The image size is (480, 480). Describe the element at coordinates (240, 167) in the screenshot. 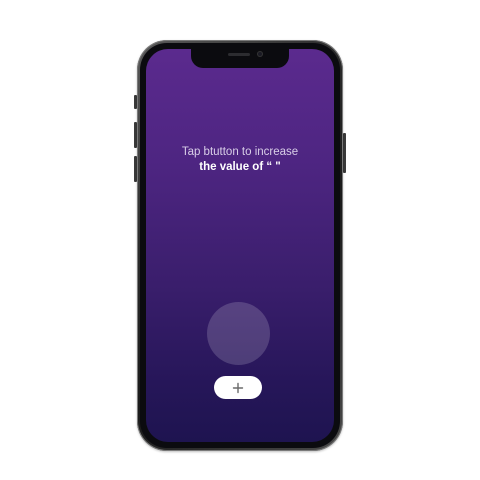

I see `instruction-line-2: the value of “ "` at that location.